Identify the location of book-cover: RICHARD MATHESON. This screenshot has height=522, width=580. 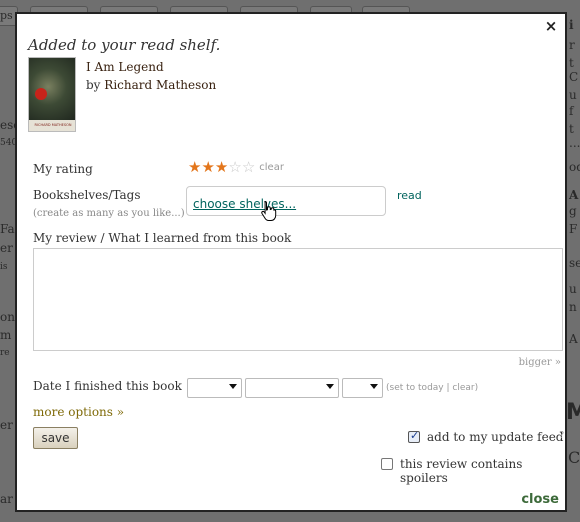
(52, 94).